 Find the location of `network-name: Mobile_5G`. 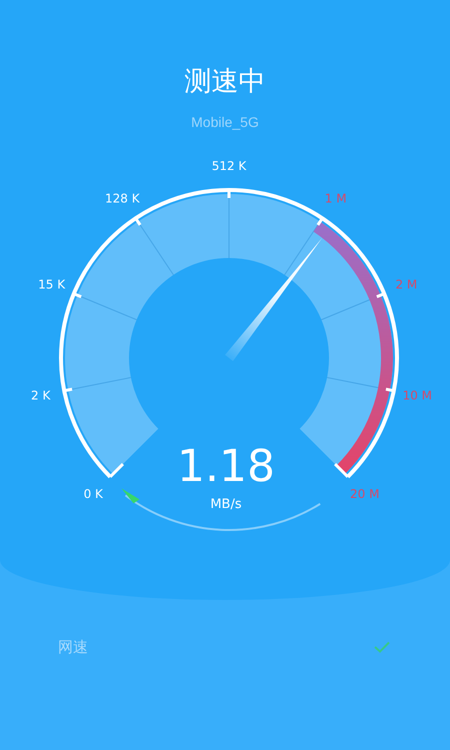

network-name: Mobile_5G is located at coordinates (225, 122).